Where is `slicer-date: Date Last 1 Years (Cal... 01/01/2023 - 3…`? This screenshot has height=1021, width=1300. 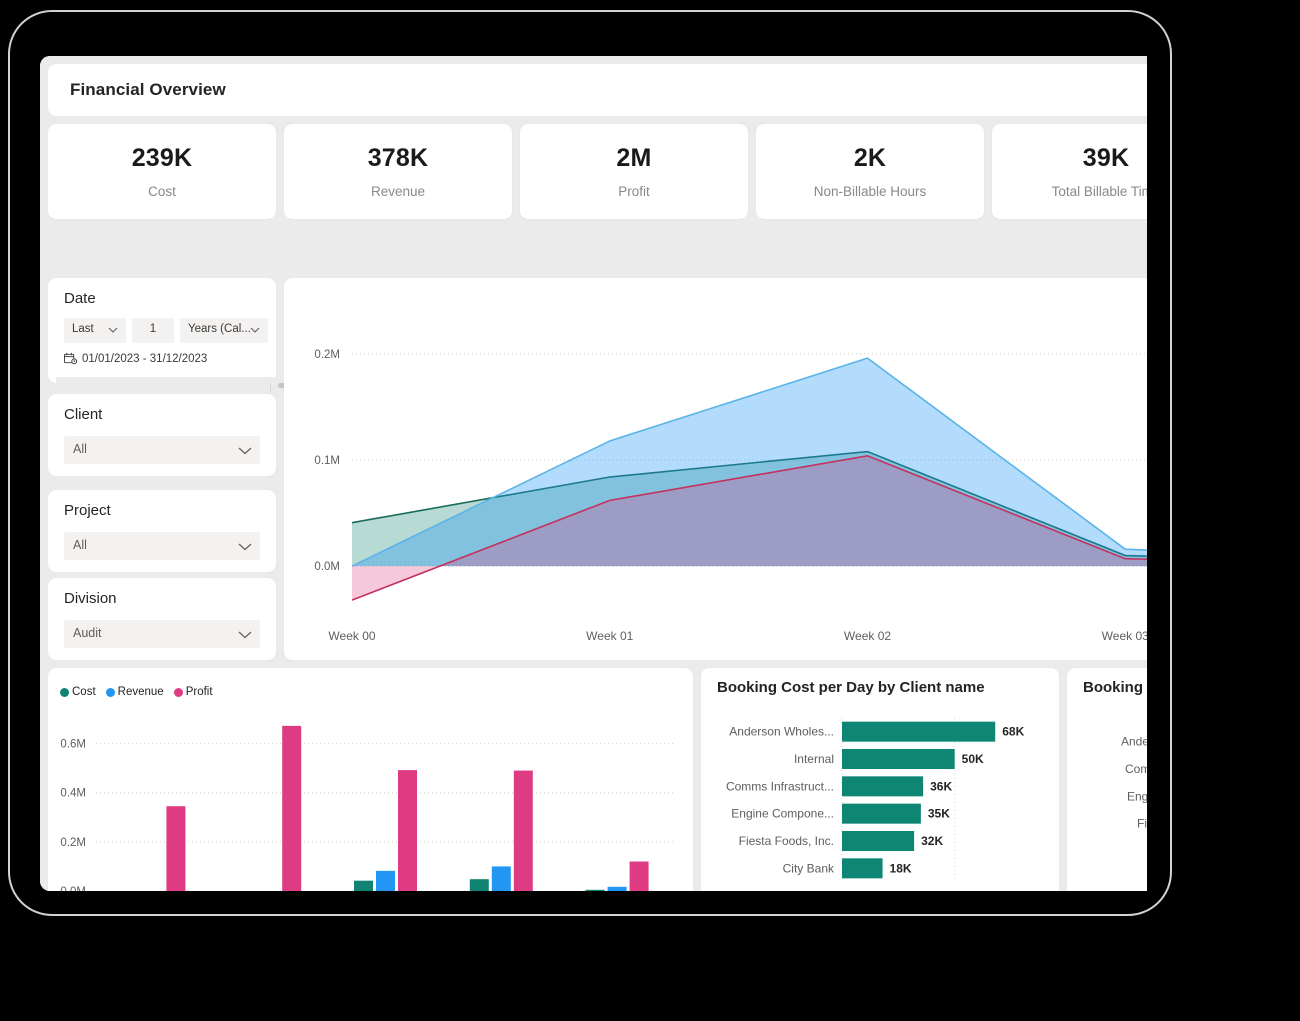
slicer-date: Date Last 1 Years (Cal... 01/01/2023 - 3… is located at coordinates (252, 335).